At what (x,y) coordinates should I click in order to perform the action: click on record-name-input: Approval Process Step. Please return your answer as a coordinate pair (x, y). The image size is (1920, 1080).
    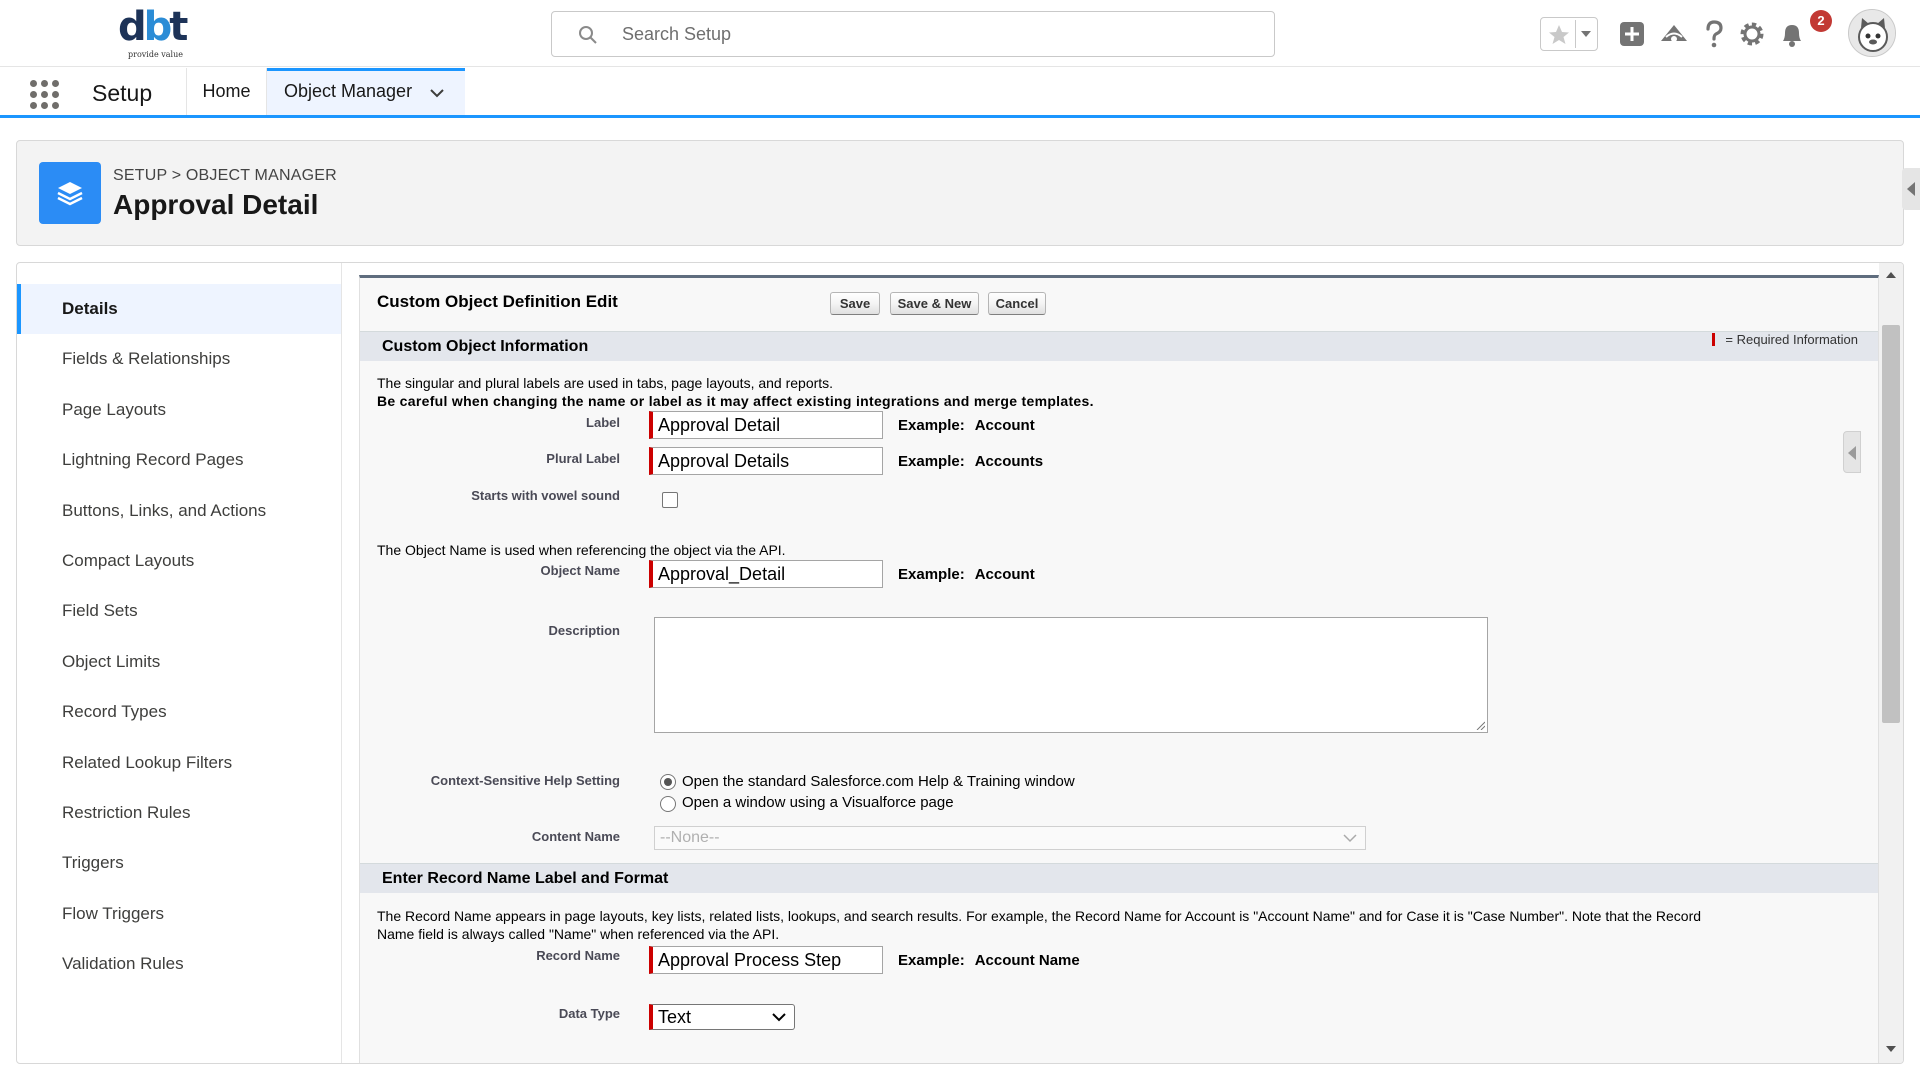
    Looking at the image, I should click on (766, 960).